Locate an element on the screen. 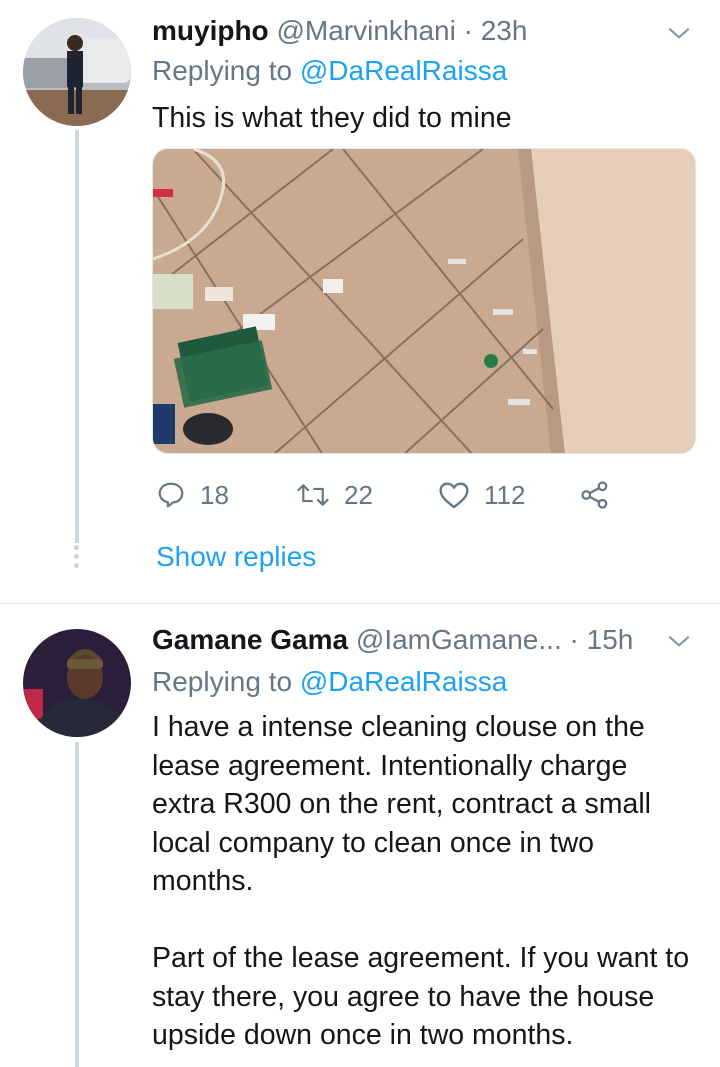 The height and width of the screenshot is (1067, 720). retweet-button: 22 is located at coordinates (334, 495).